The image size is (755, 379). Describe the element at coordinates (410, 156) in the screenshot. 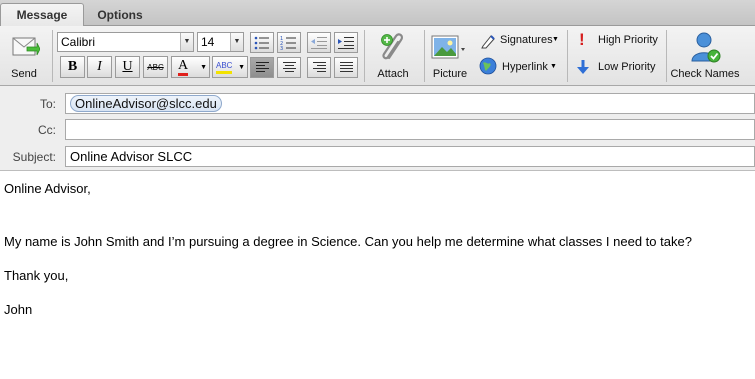

I see `subject-field: Online Advisor SLCC` at that location.